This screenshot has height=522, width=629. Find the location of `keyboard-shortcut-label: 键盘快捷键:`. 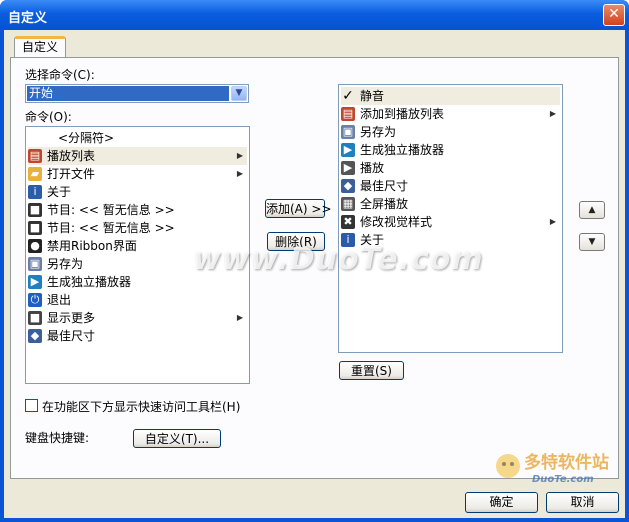

keyboard-shortcut-label: 键盘快捷键: is located at coordinates (57, 438).